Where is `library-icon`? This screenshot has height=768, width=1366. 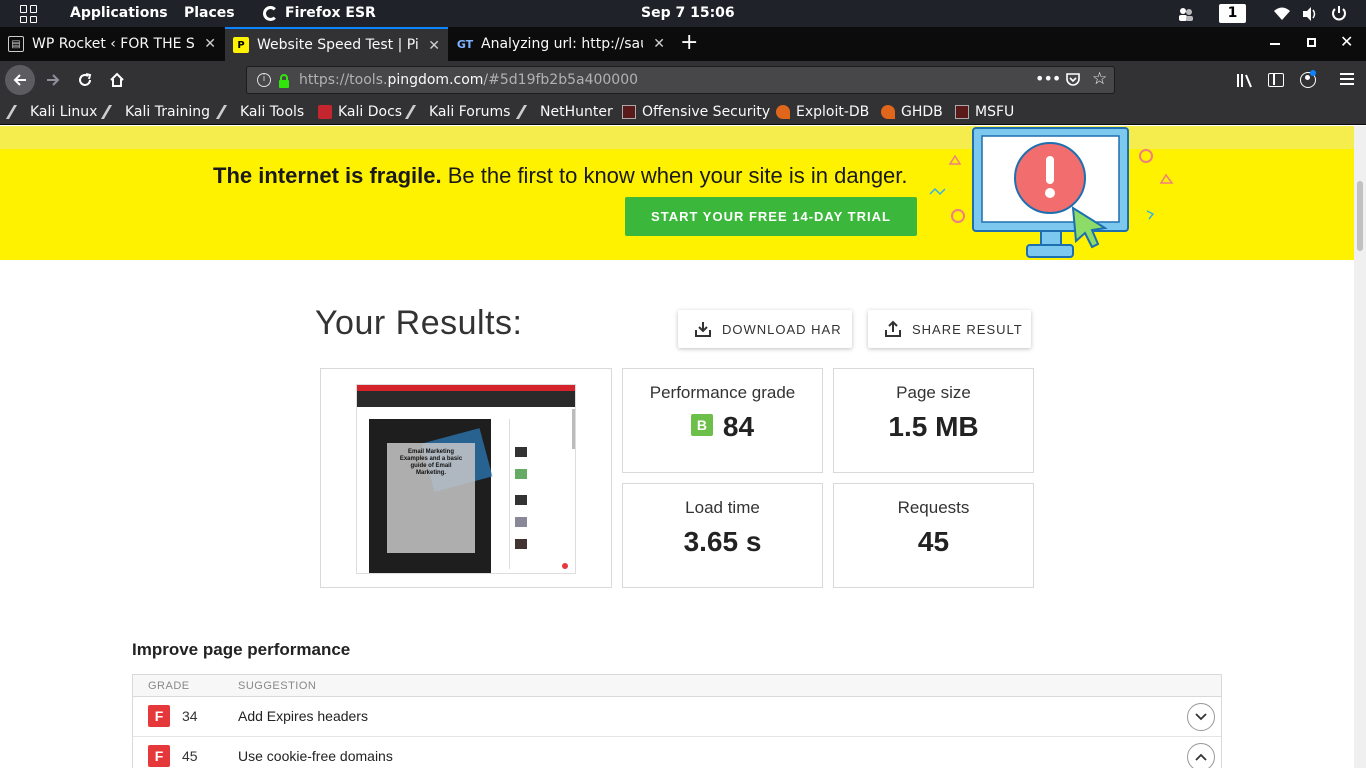 library-icon is located at coordinates (1244, 82).